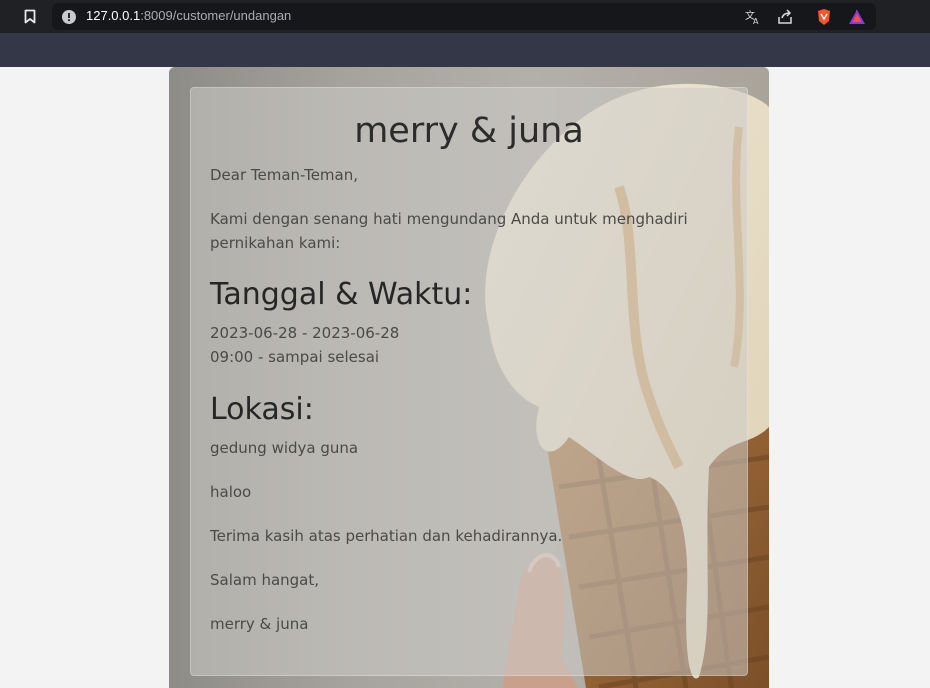 The image size is (930, 688). What do you see at coordinates (857, 17) in the screenshot?
I see `brave-rewards-icon` at bounding box center [857, 17].